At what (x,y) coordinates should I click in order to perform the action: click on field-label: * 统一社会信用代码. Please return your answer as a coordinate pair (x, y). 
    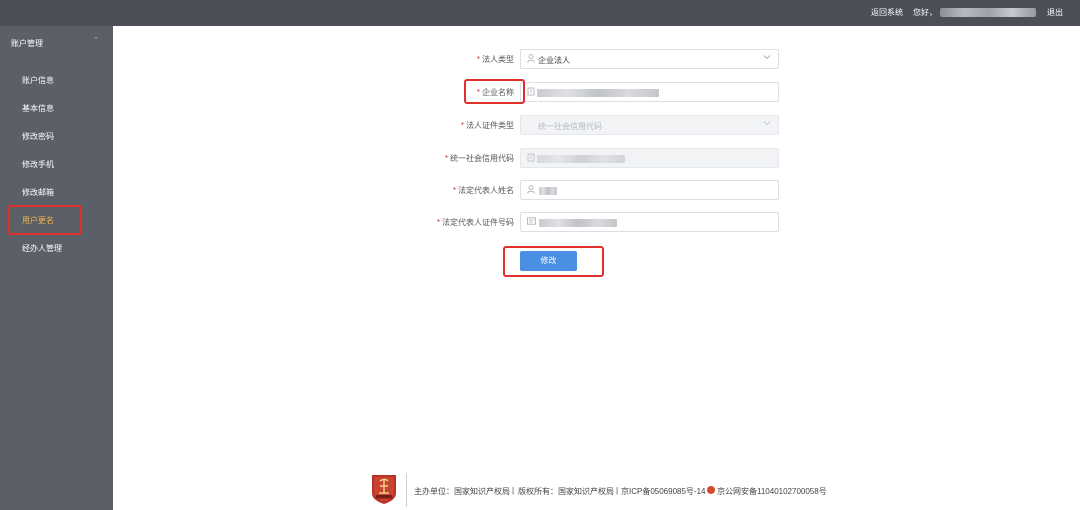
    Looking at the image, I should click on (479, 158).